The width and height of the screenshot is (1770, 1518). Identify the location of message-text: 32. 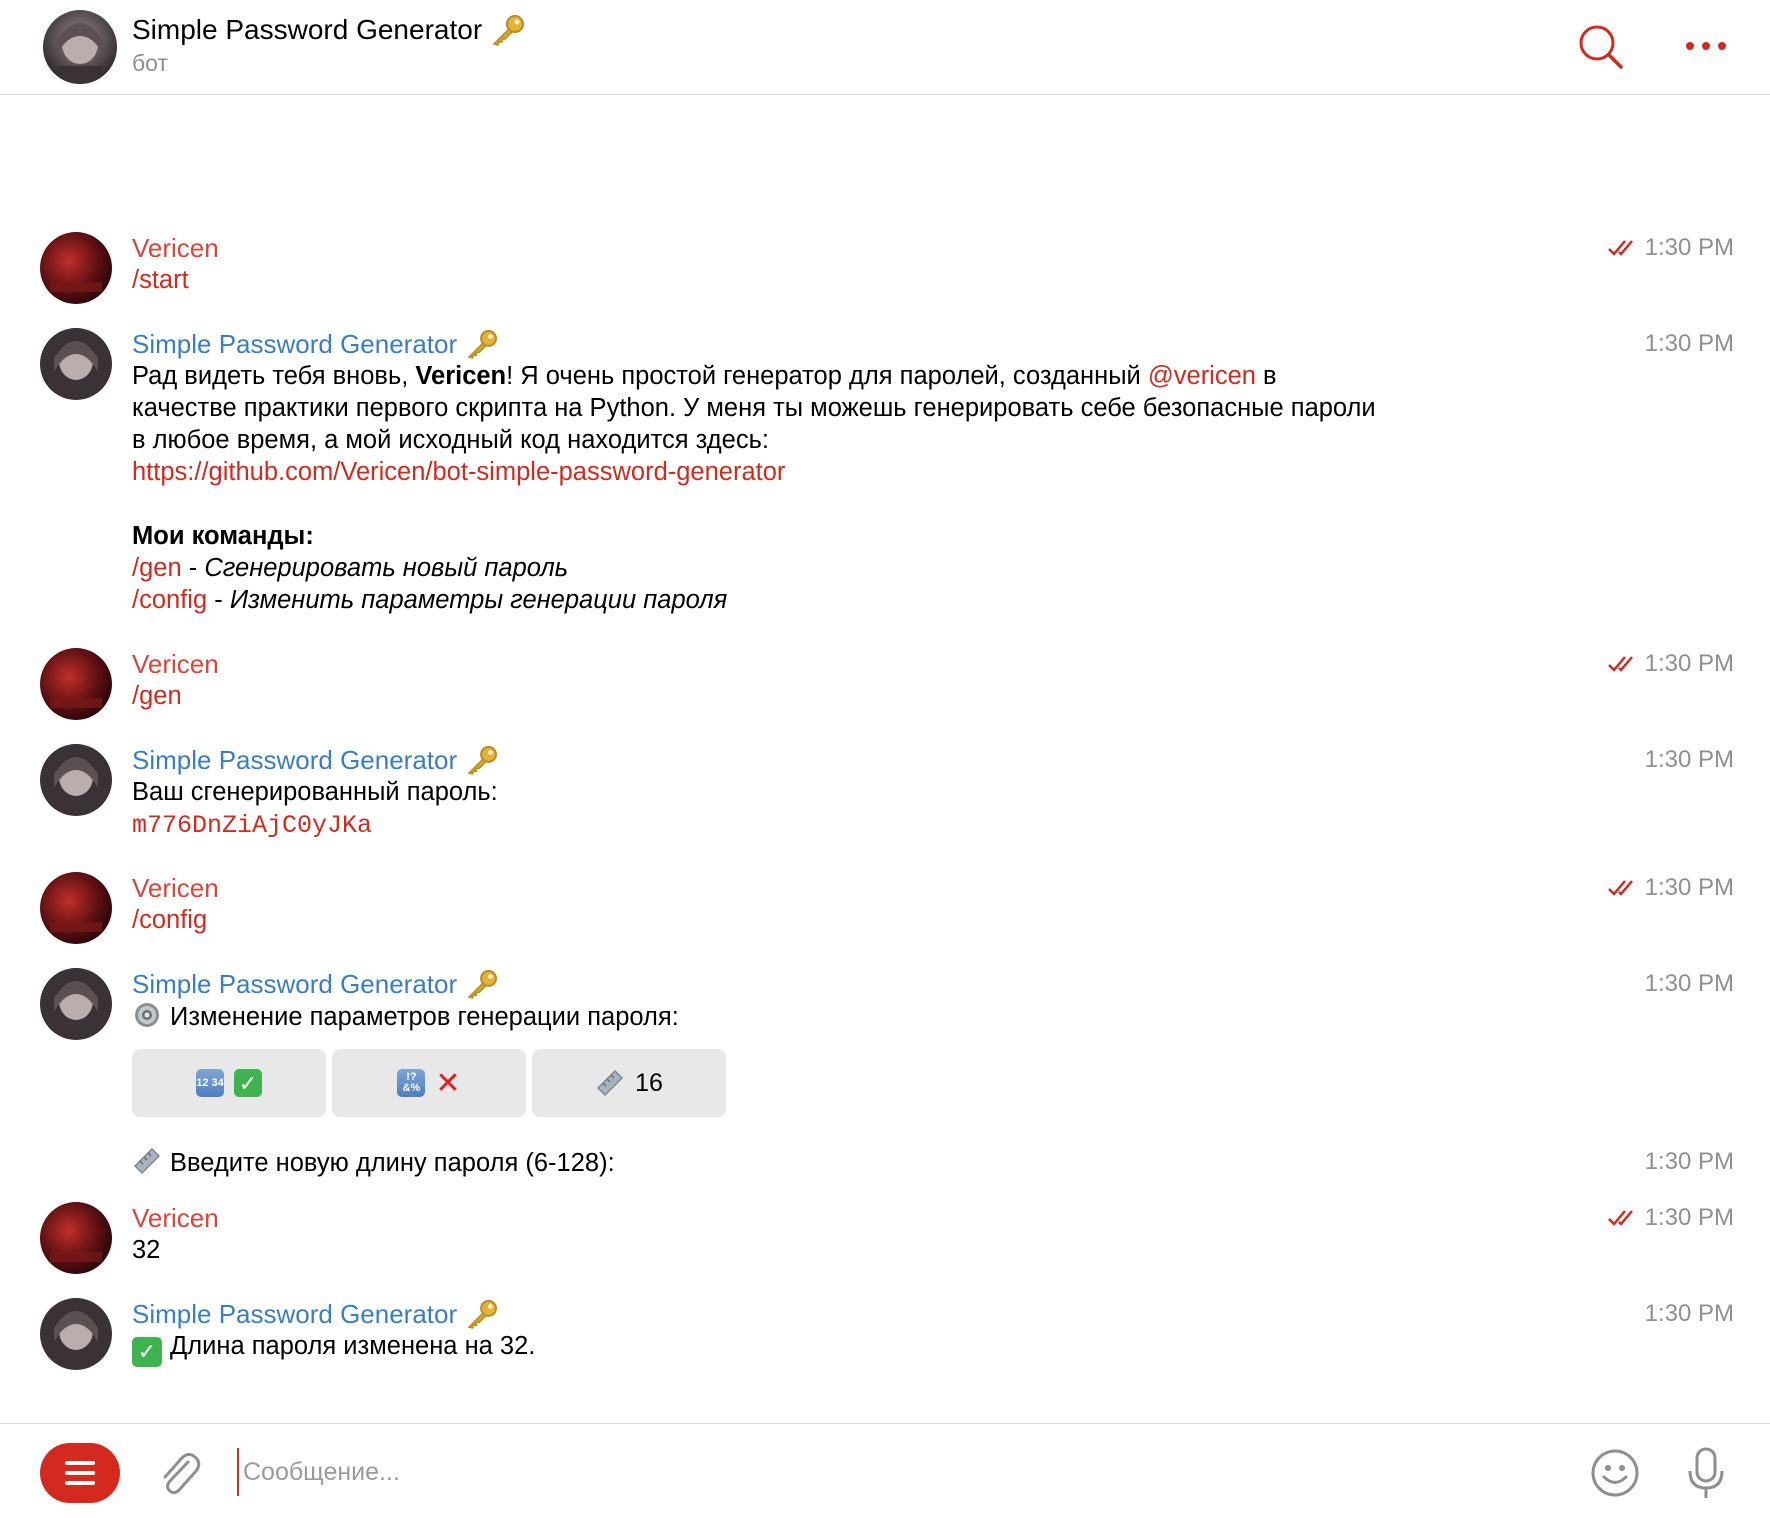
(146, 1250).